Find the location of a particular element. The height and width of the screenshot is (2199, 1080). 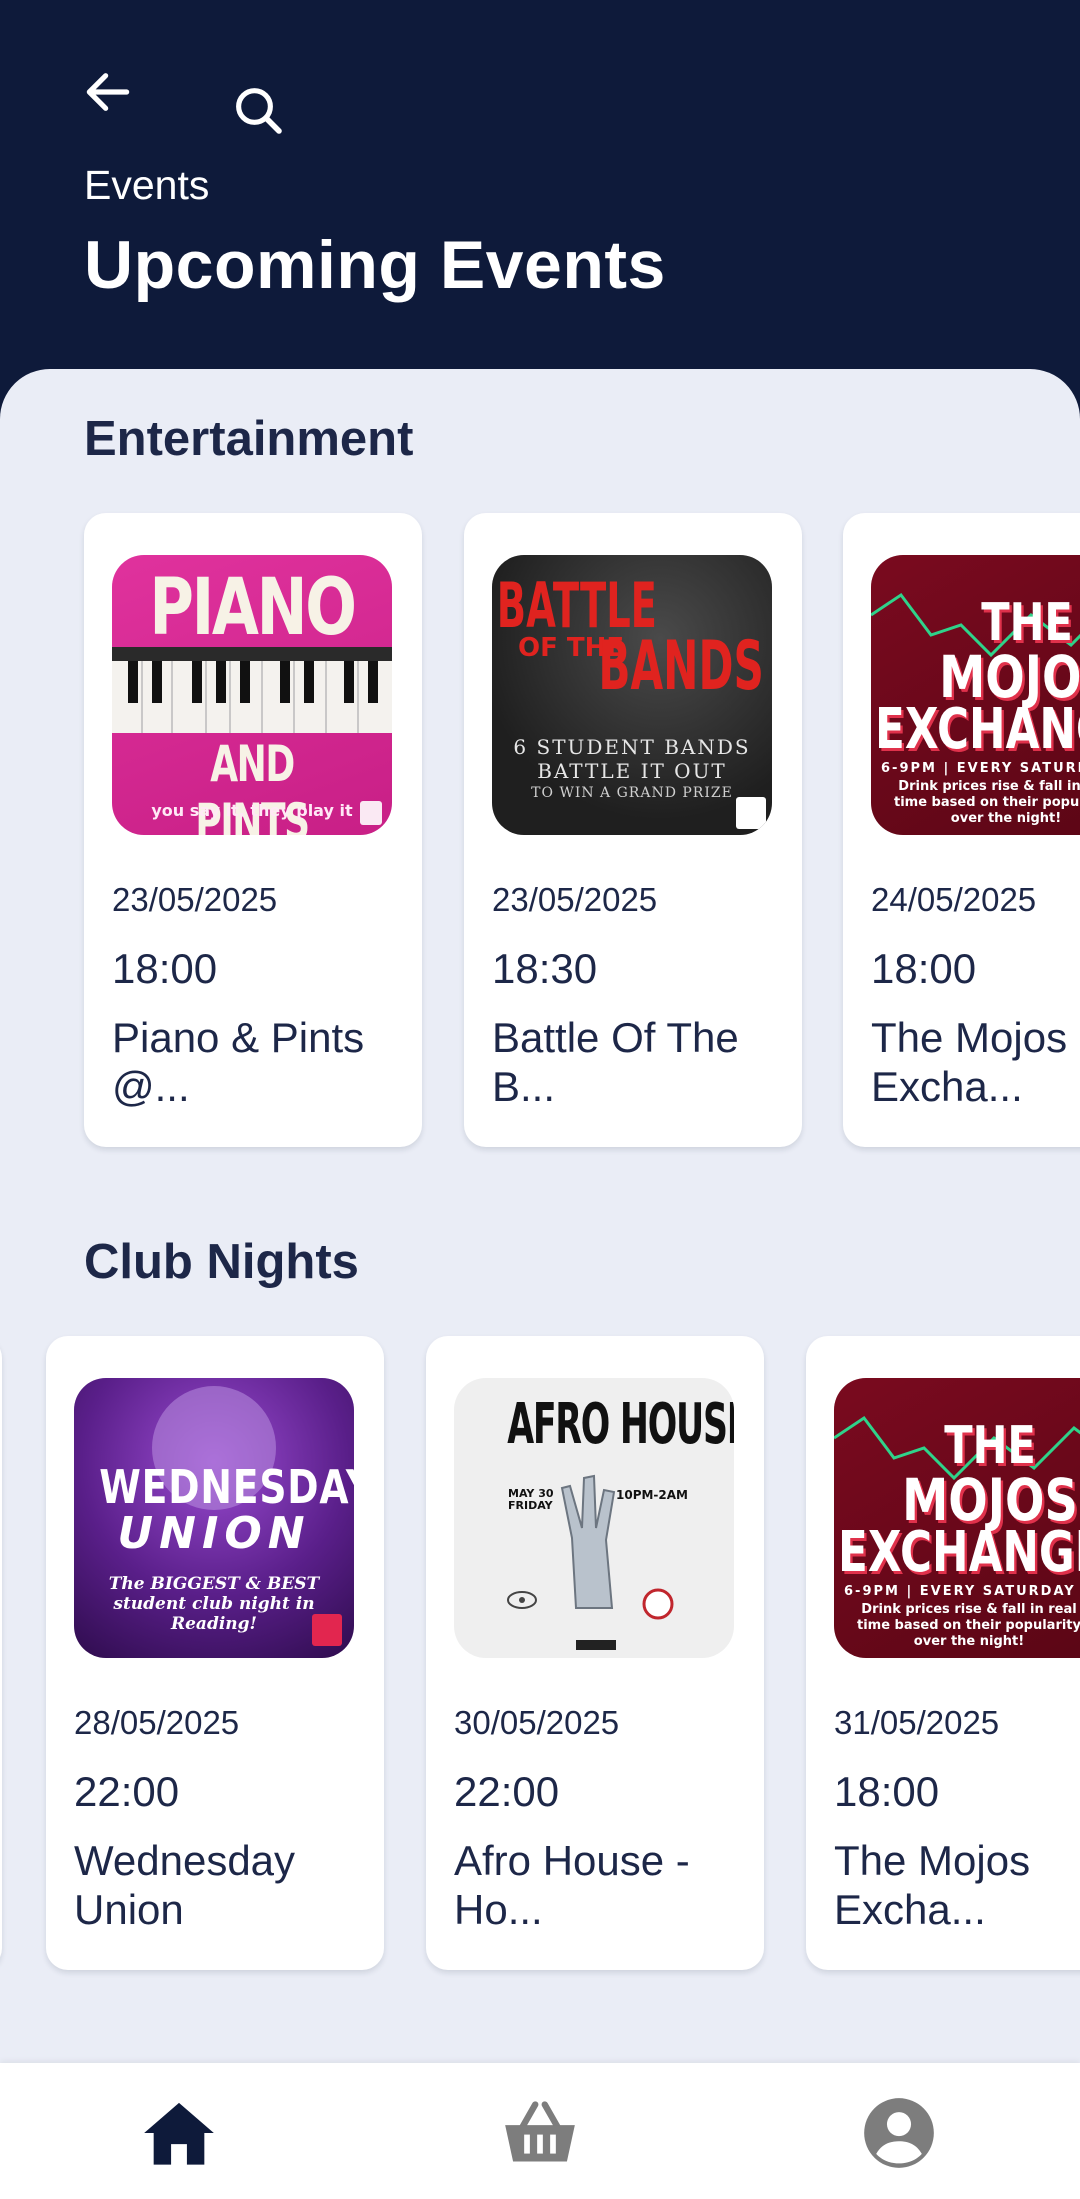

breadcrumb: Events is located at coordinates (147, 185).